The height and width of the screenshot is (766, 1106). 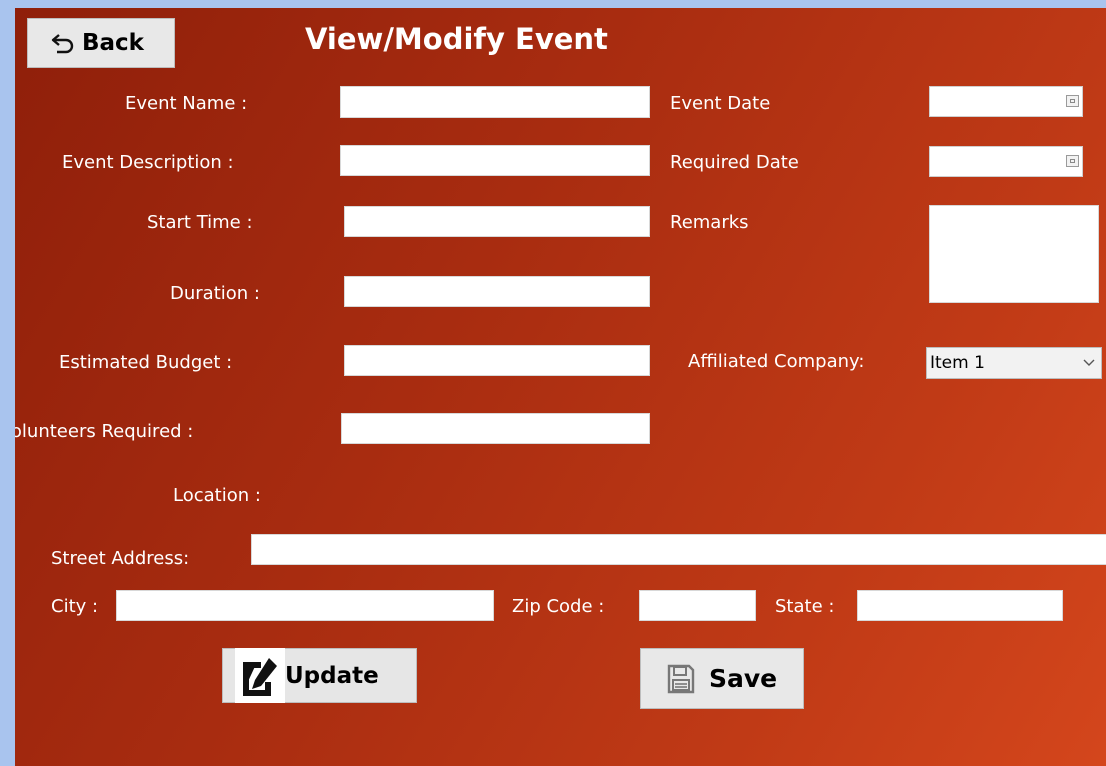 I want to click on affiliated-company-select: Item 1, so click(x=1014, y=363).